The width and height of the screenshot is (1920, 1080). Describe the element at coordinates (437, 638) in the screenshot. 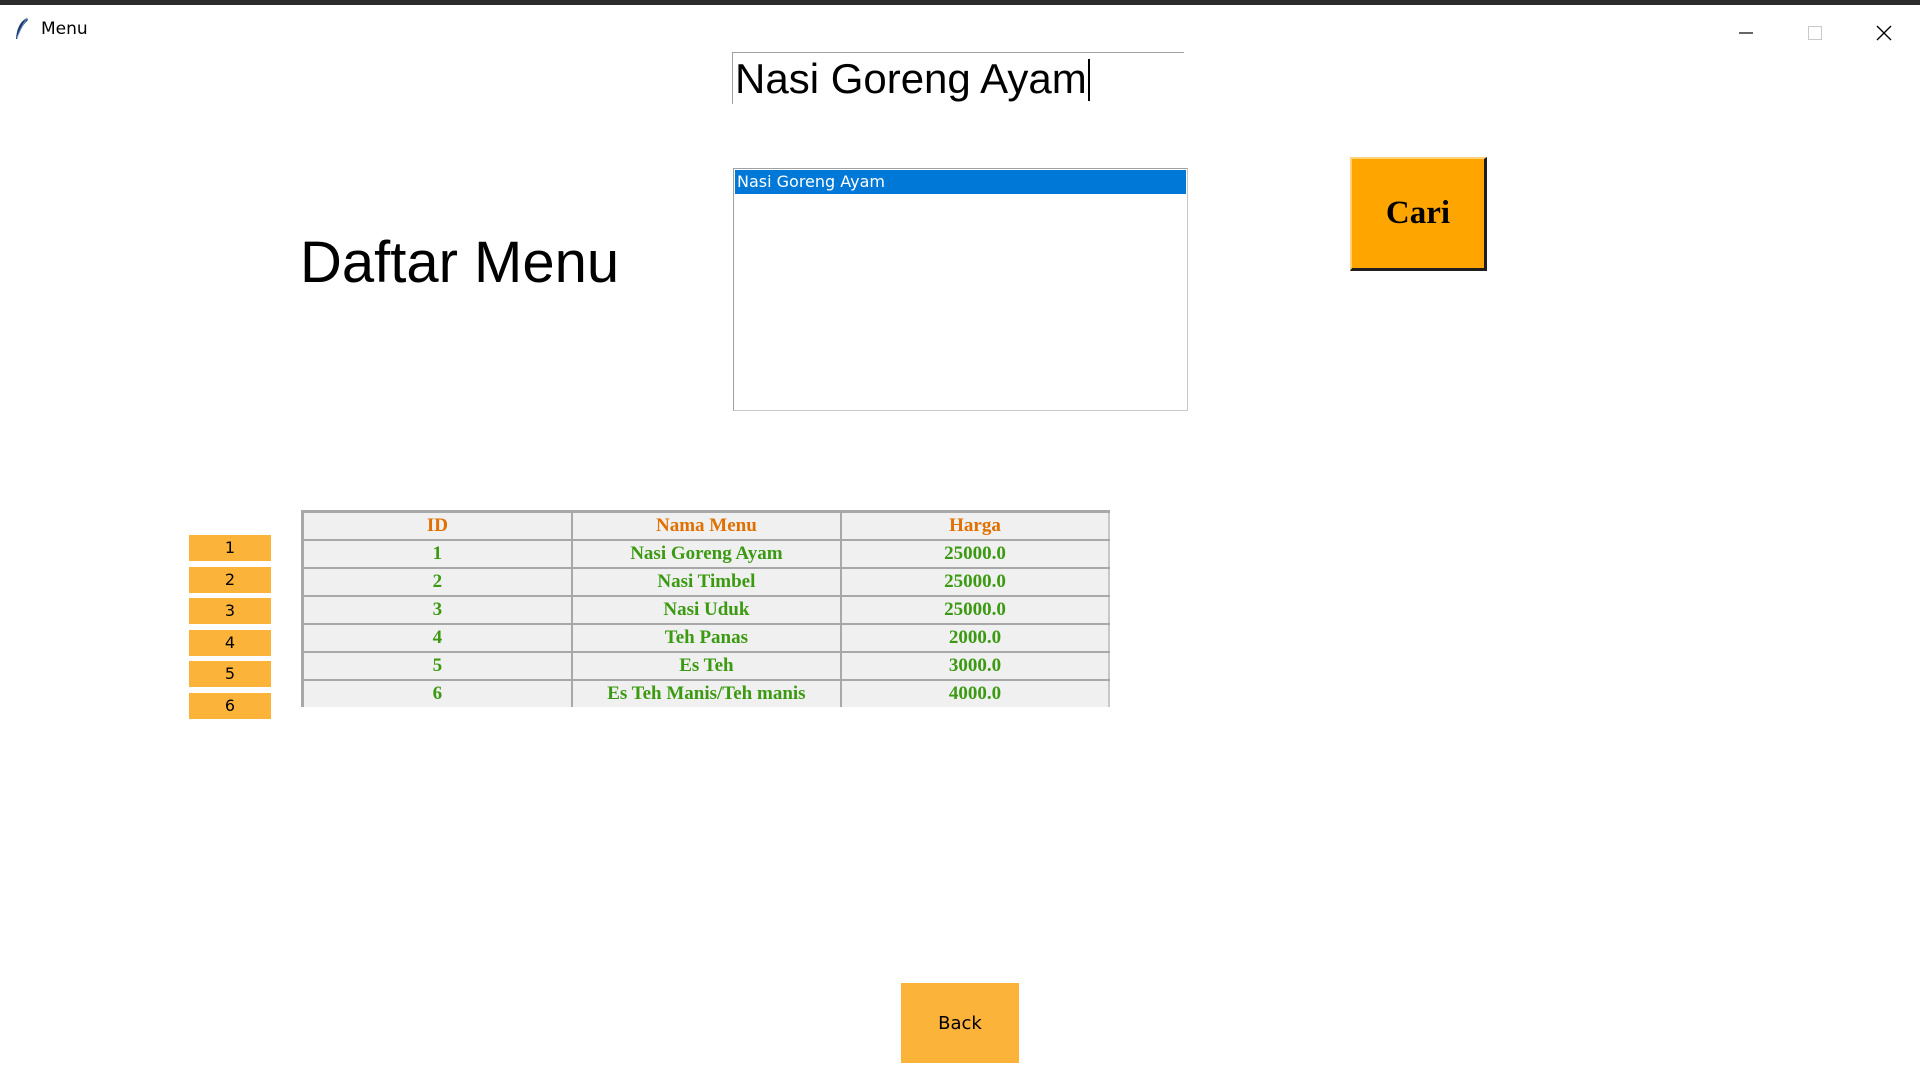

I see `cell-id: 4` at that location.